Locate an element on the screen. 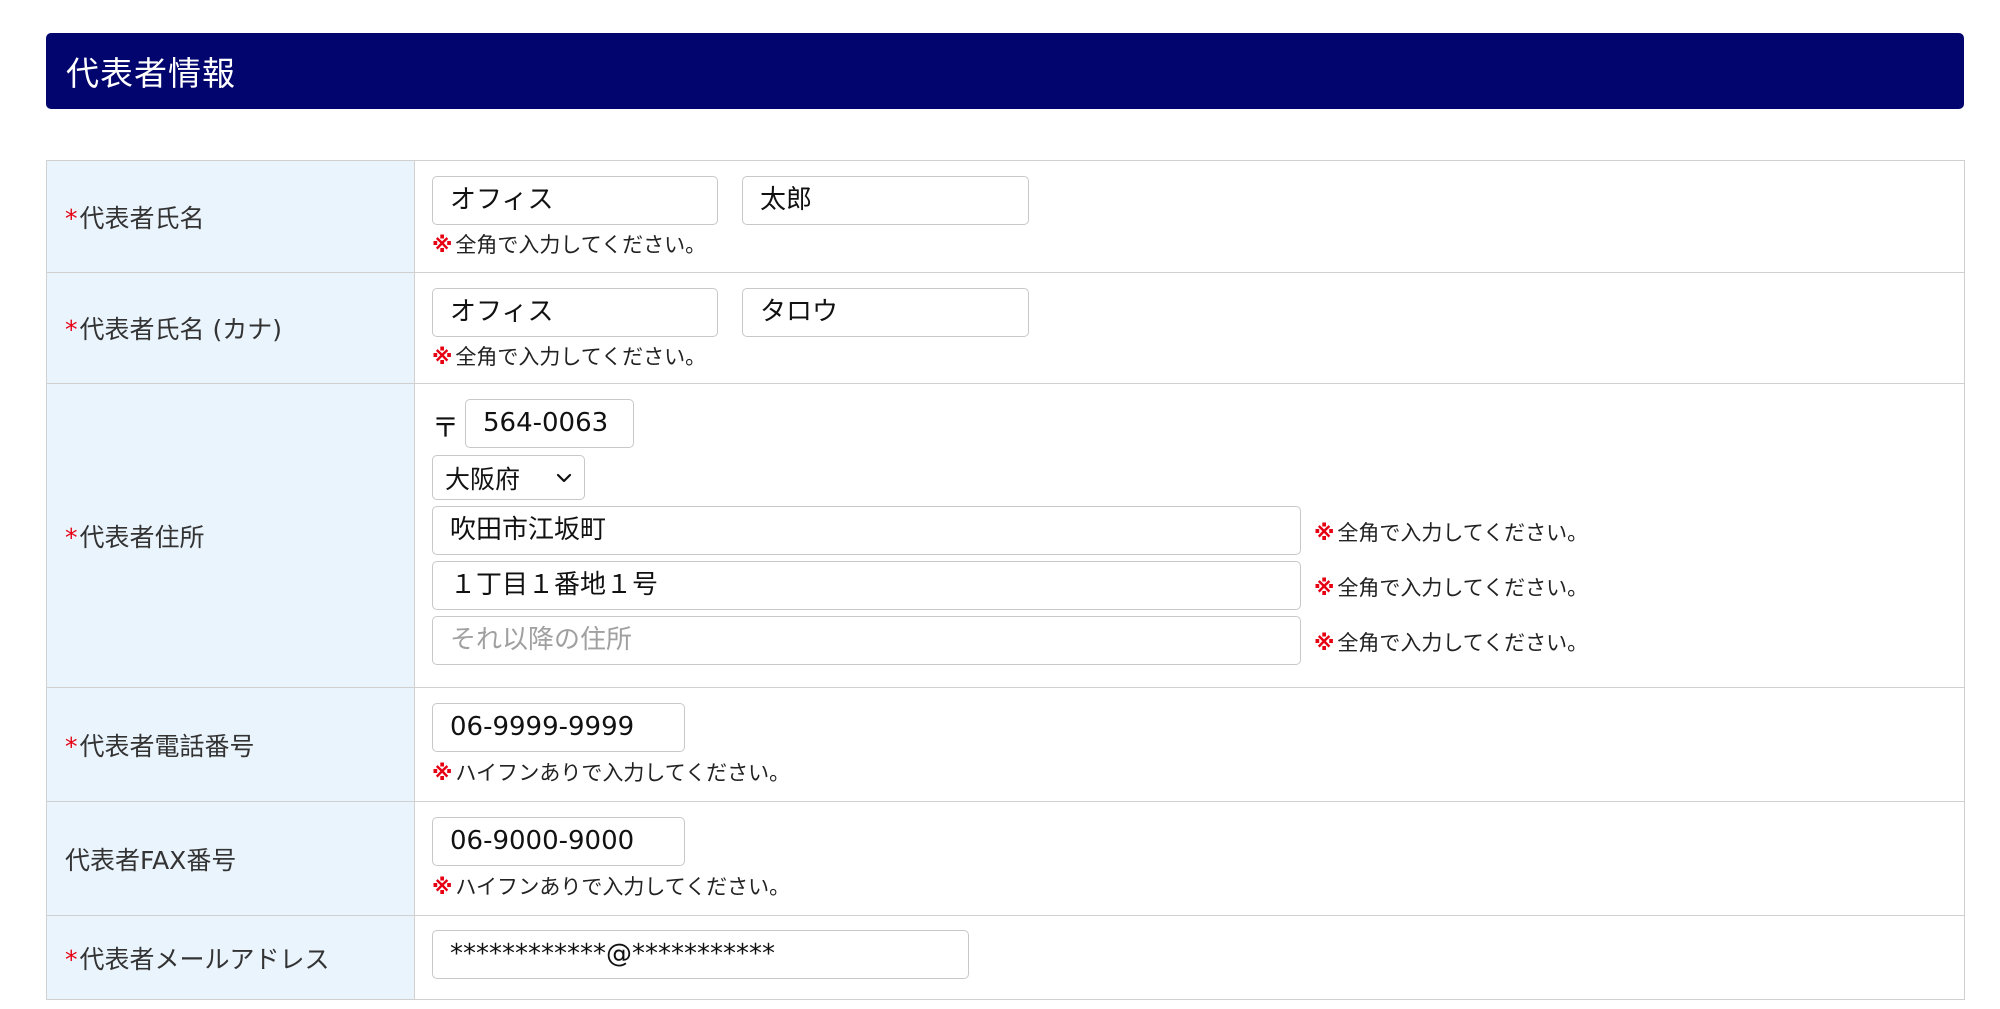 The image size is (2000, 1009). form-row-phone: *代表者電話番号 06-9999-9999 ※ ハイフンありで入力してください。 is located at coordinates (1005, 744).